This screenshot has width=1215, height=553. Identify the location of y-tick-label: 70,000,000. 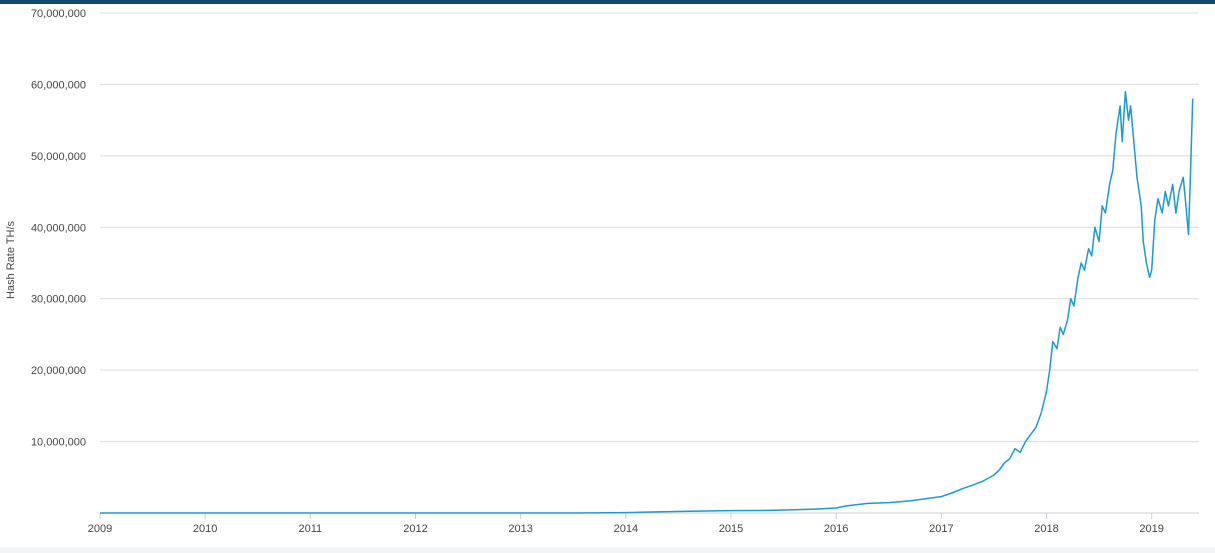
(58, 14).